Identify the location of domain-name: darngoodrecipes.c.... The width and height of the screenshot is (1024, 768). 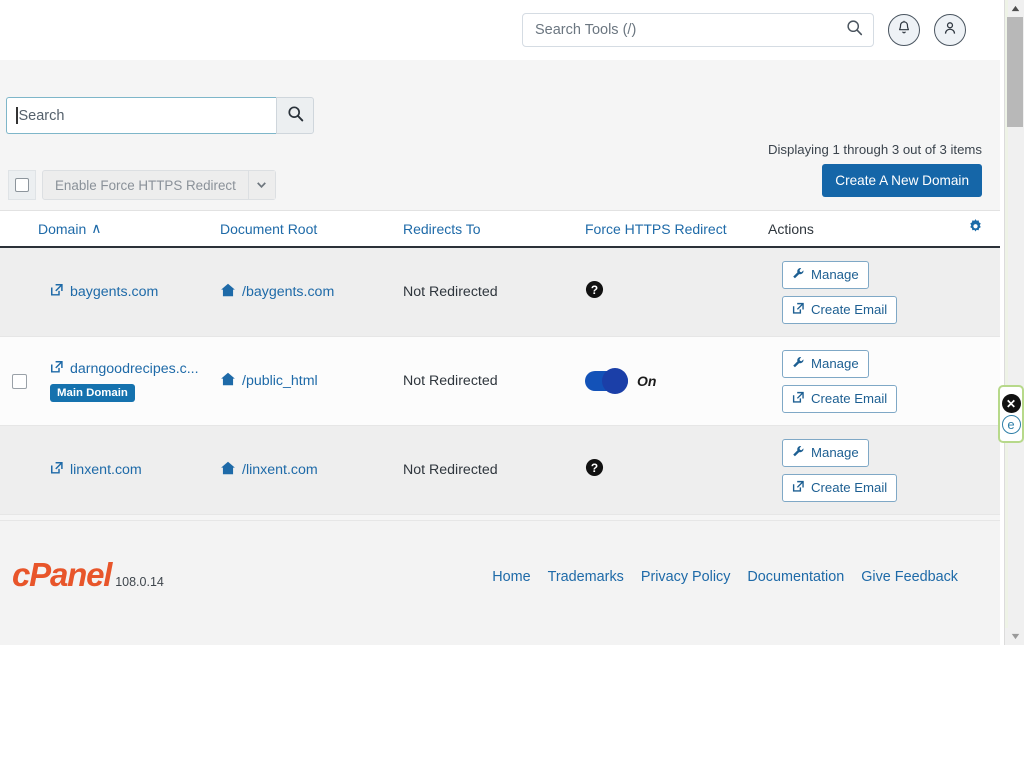
(134, 369).